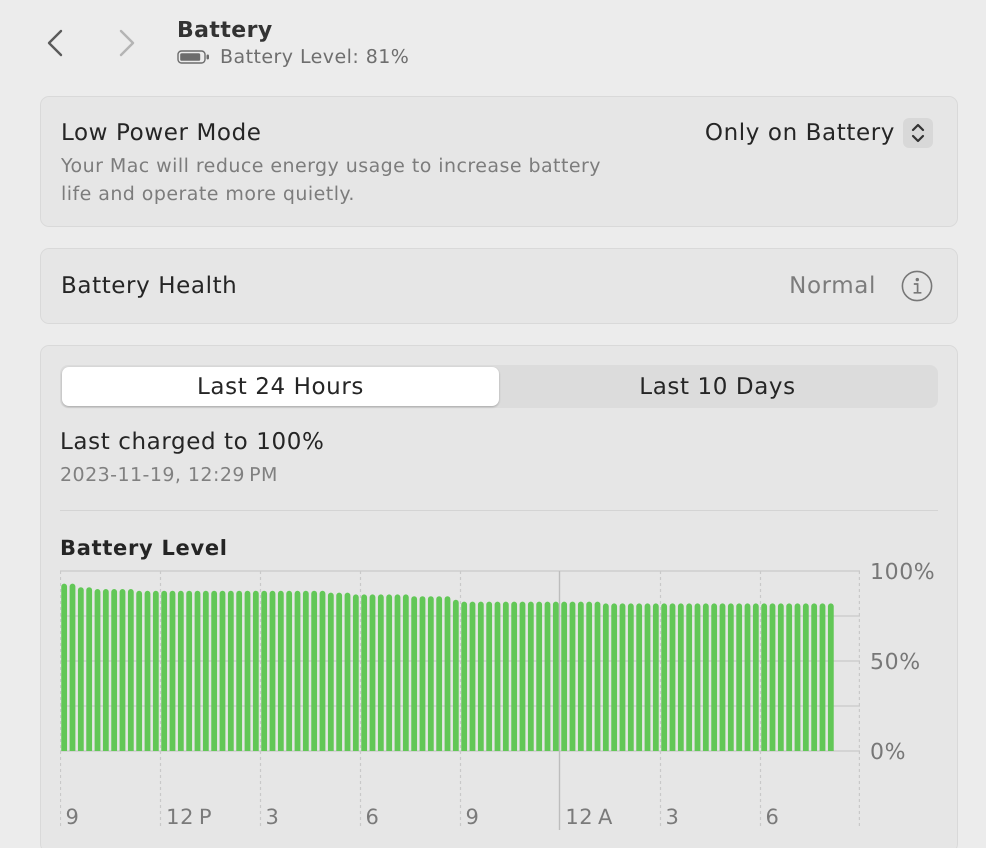  I want to click on time-range-tab: Last 10 Days, so click(717, 386).